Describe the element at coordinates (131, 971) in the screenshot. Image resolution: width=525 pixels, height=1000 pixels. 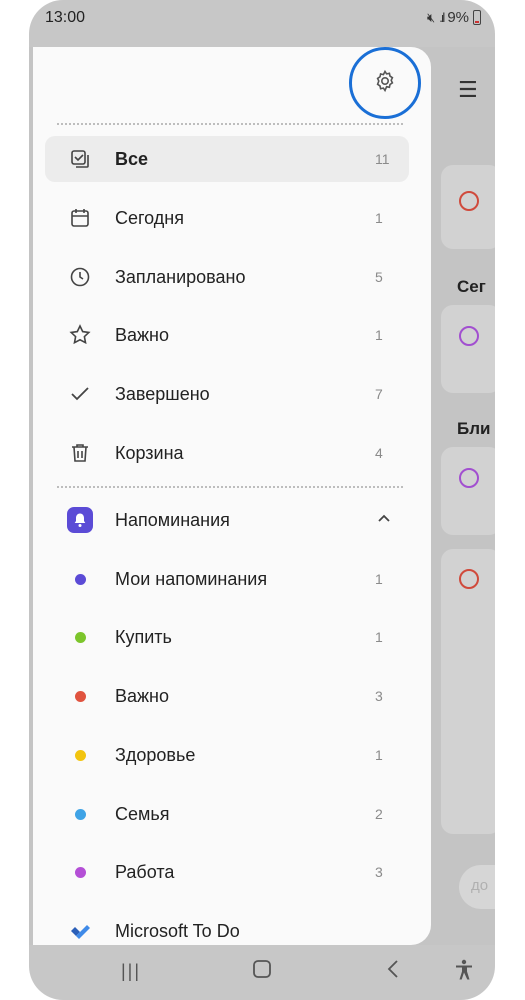
I see `recent-apps-icon: |||` at that location.